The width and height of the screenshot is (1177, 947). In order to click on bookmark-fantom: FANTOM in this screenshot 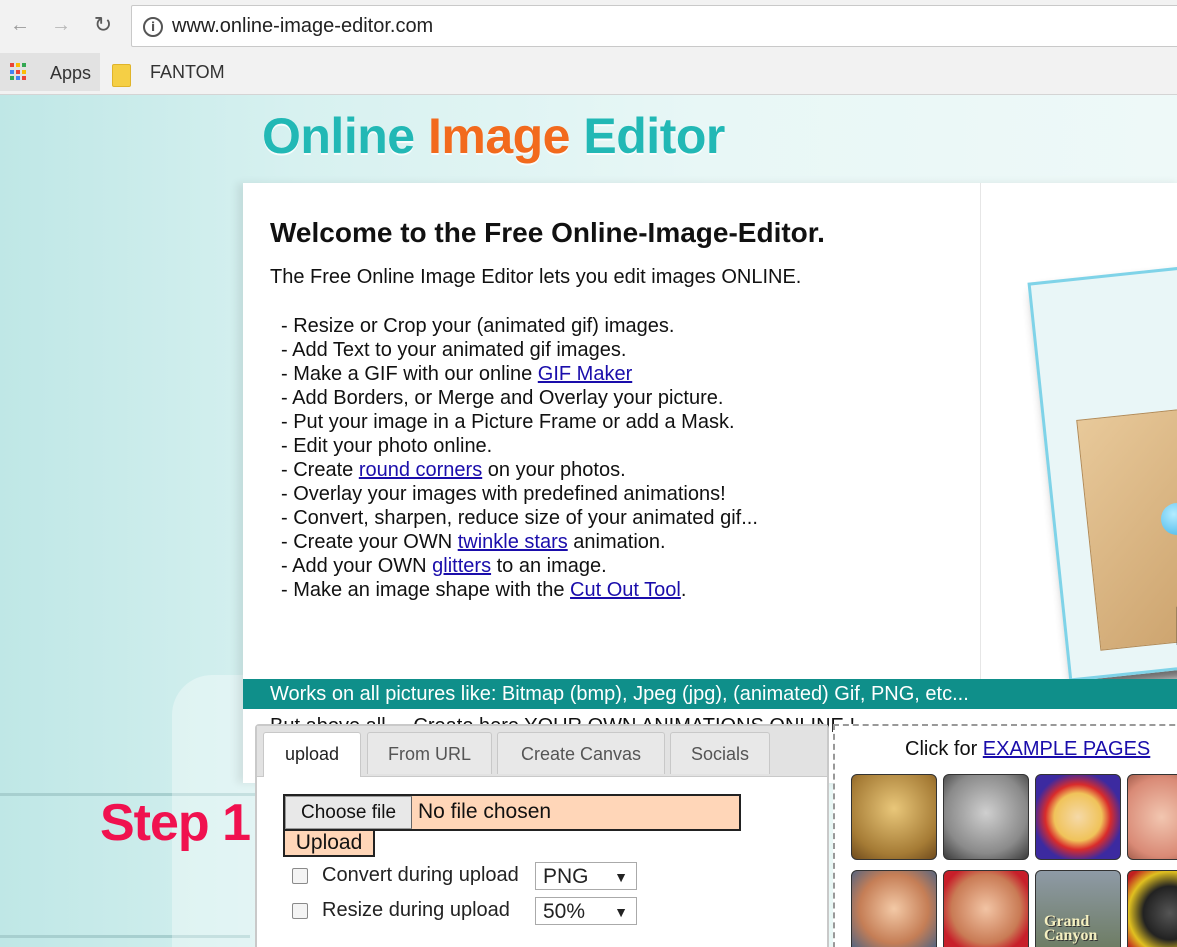, I will do `click(187, 72)`.